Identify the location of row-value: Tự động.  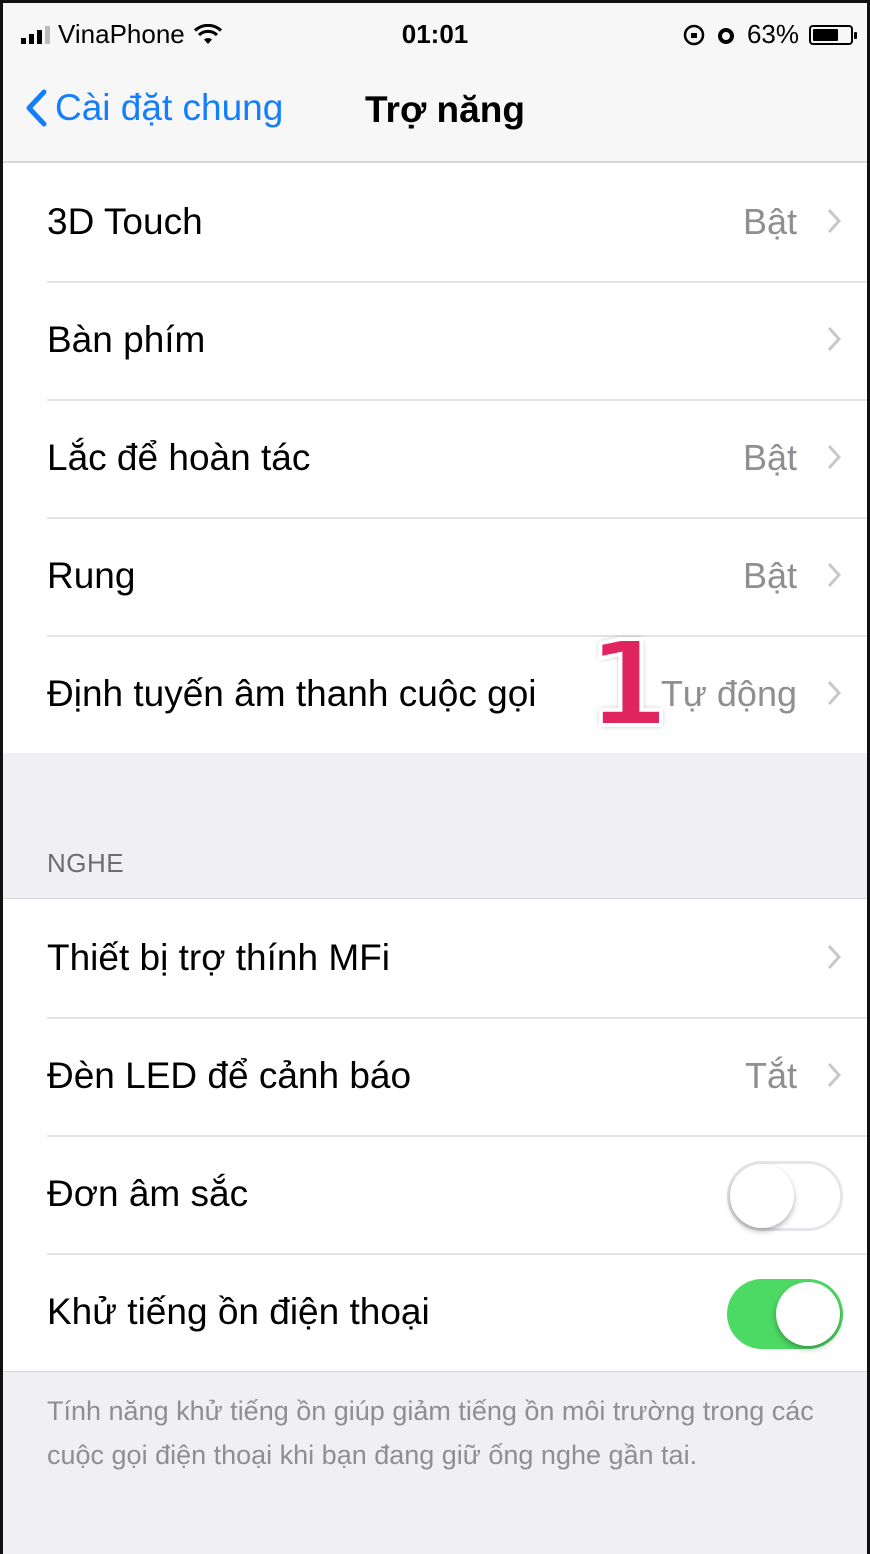
(728, 693).